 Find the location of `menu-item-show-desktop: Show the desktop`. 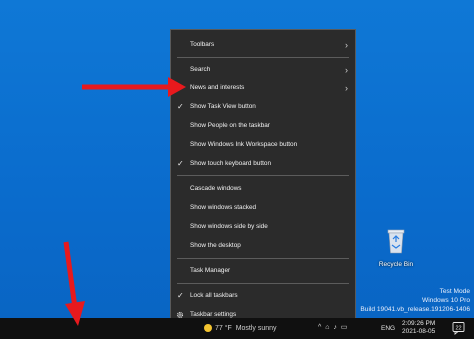

menu-item-show-desktop: Show the desktop is located at coordinates (263, 246).